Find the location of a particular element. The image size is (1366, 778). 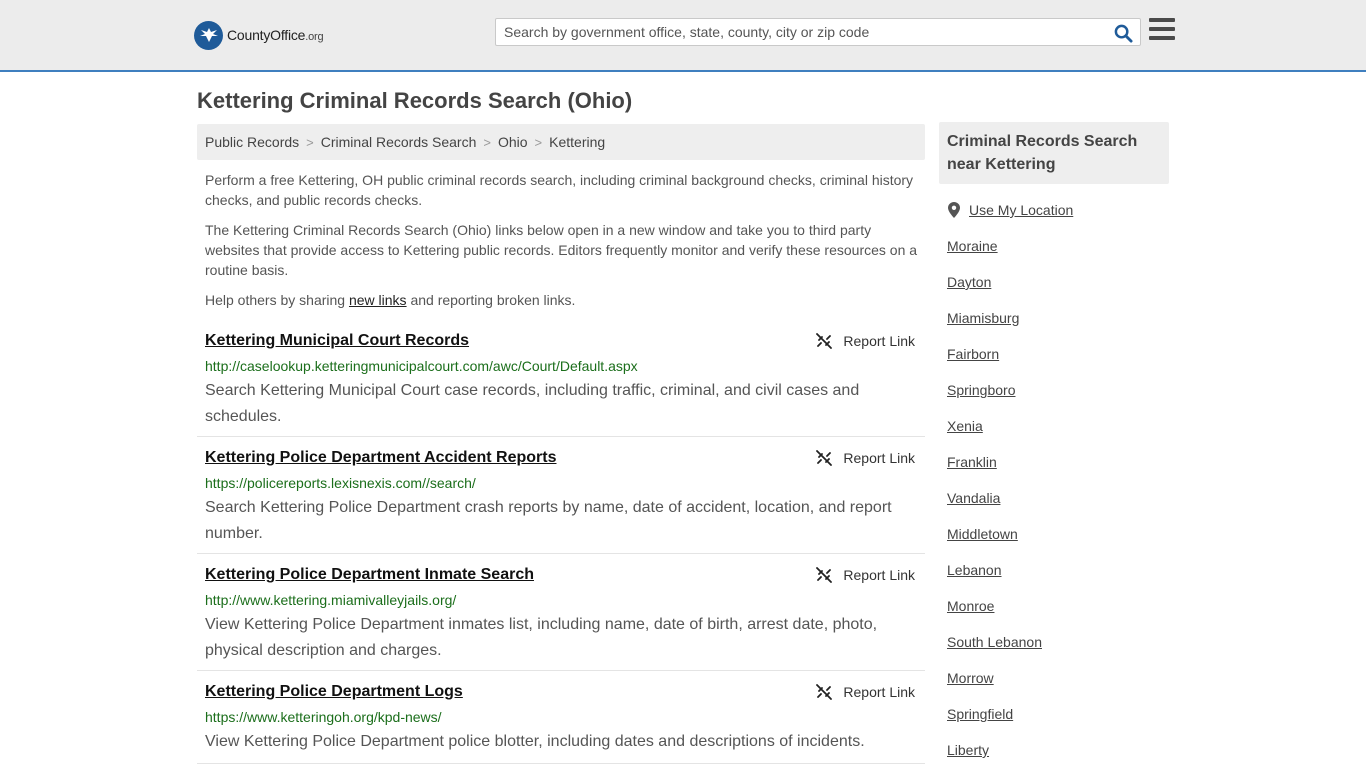

logo-text: CountyOffice.org is located at coordinates (275, 35).